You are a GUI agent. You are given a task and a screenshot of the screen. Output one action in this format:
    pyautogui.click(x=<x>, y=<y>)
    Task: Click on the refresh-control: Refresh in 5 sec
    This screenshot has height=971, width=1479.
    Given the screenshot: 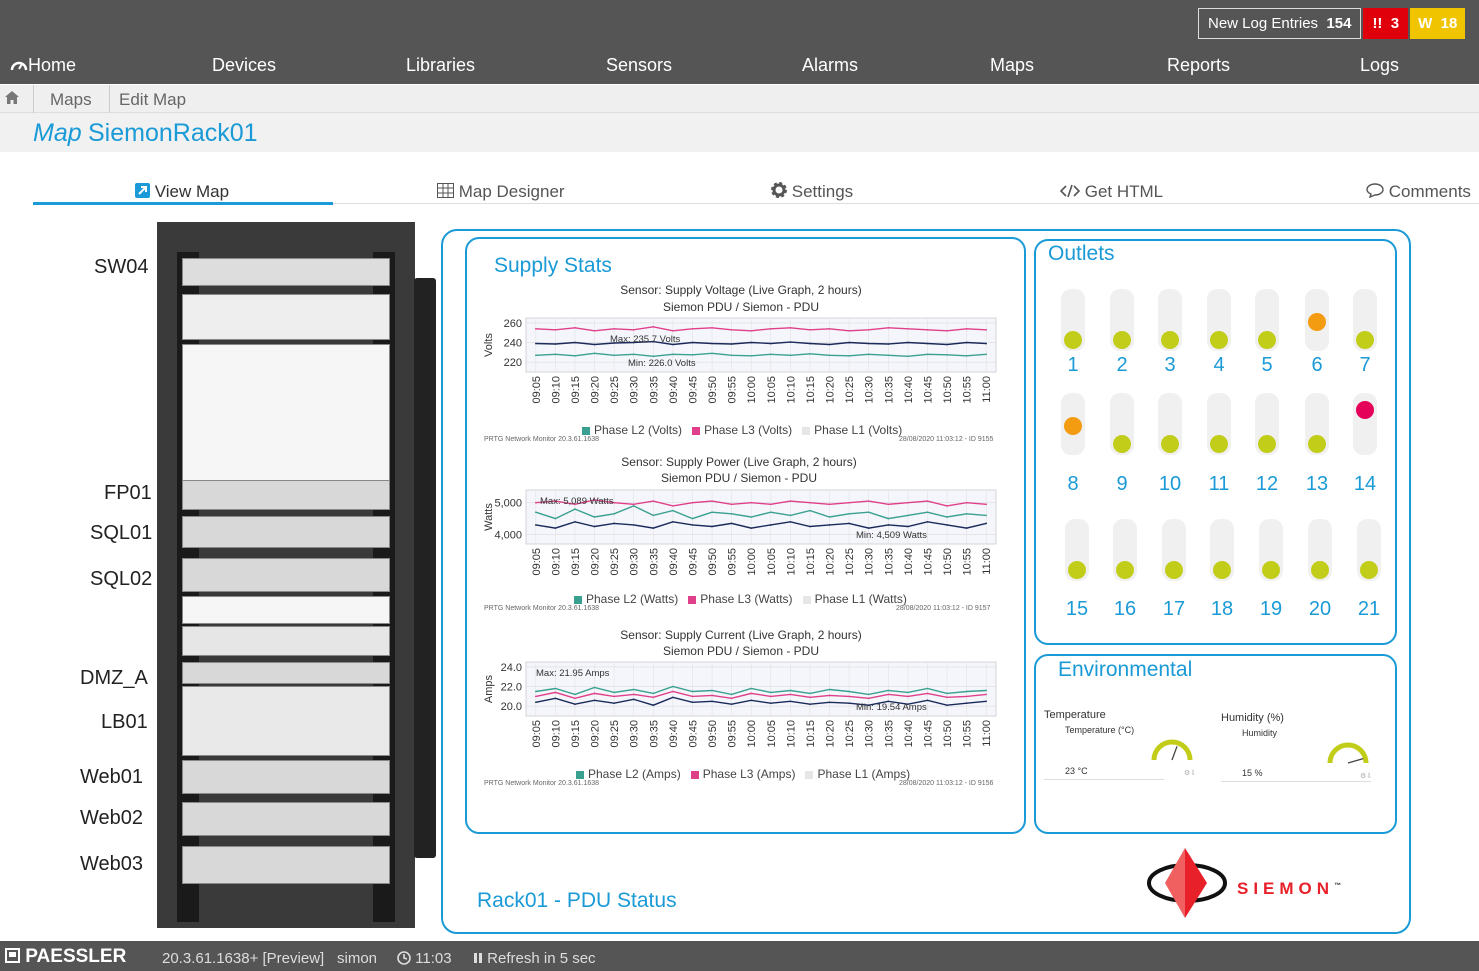 What is the action you would take?
    pyautogui.click(x=534, y=958)
    